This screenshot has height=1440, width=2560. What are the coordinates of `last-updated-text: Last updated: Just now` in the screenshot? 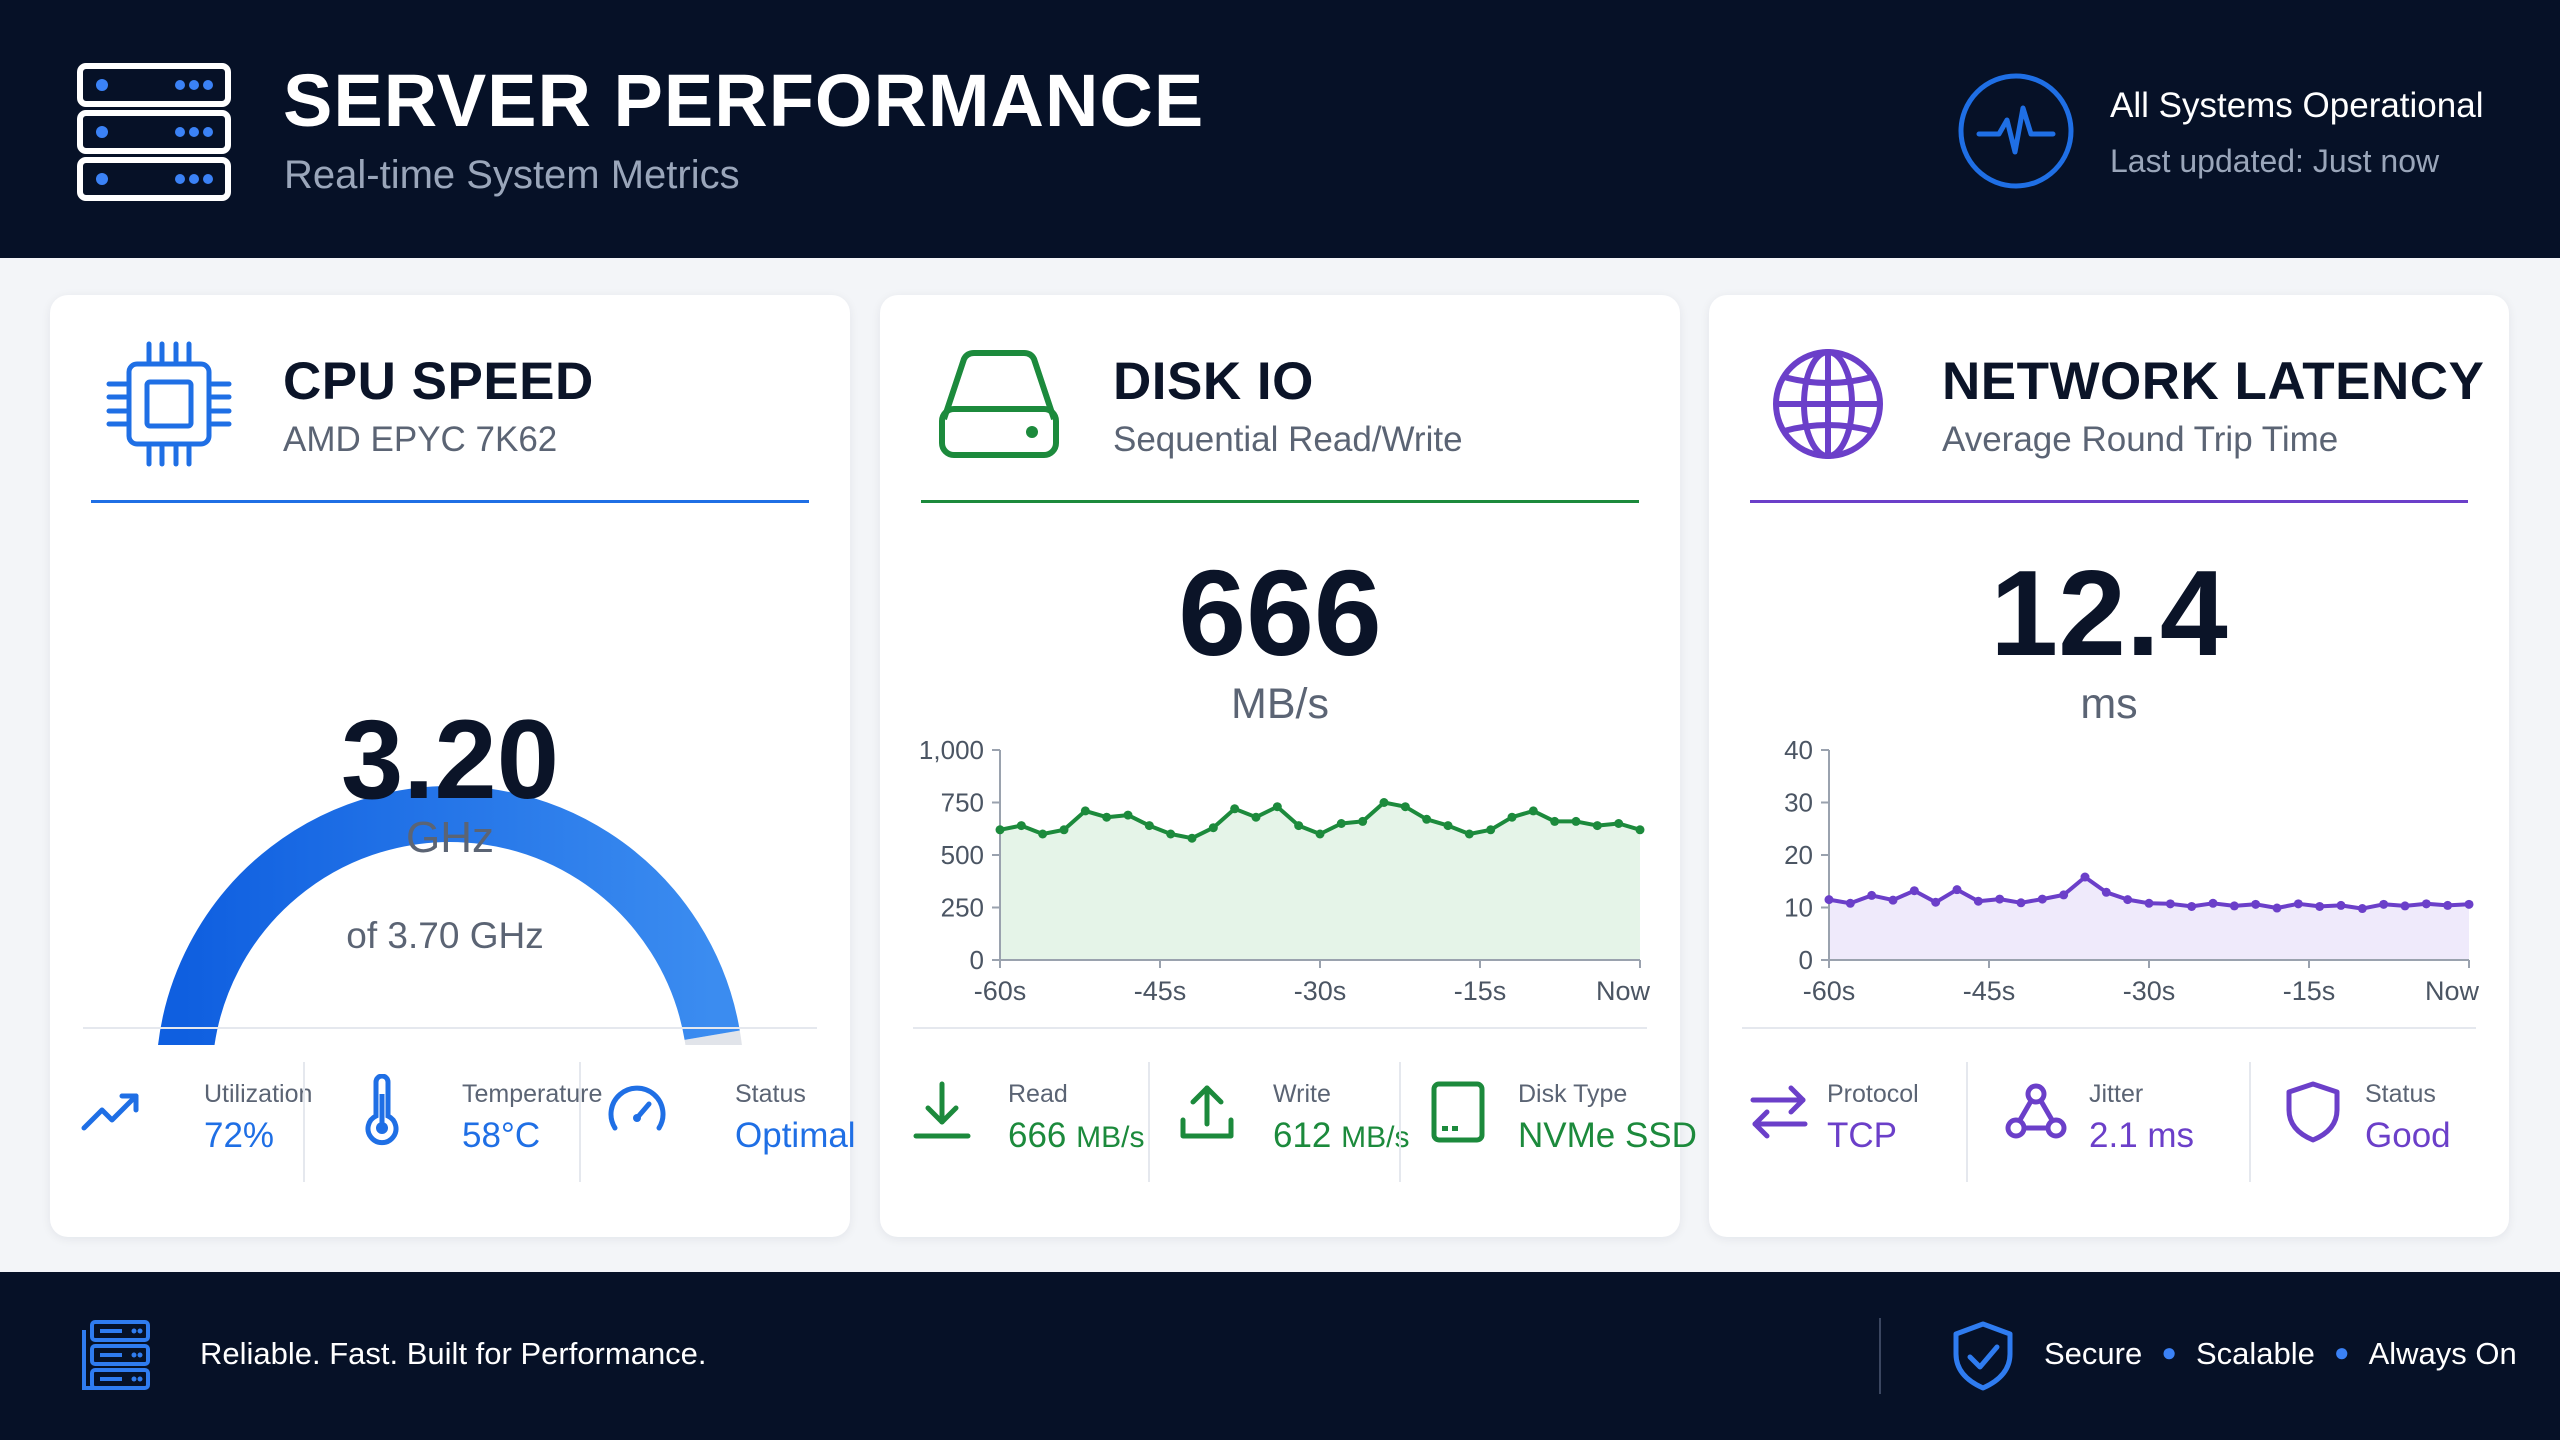 It's located at (2275, 161).